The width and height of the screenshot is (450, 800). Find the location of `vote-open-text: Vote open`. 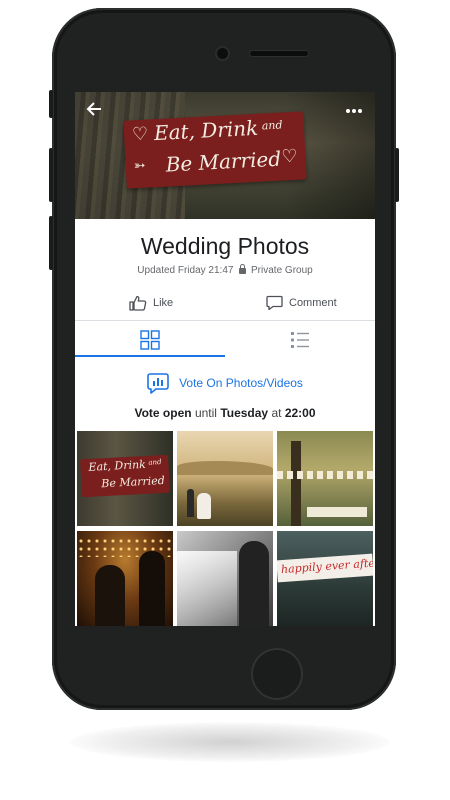

vote-open-text: Vote open is located at coordinates (163, 413).